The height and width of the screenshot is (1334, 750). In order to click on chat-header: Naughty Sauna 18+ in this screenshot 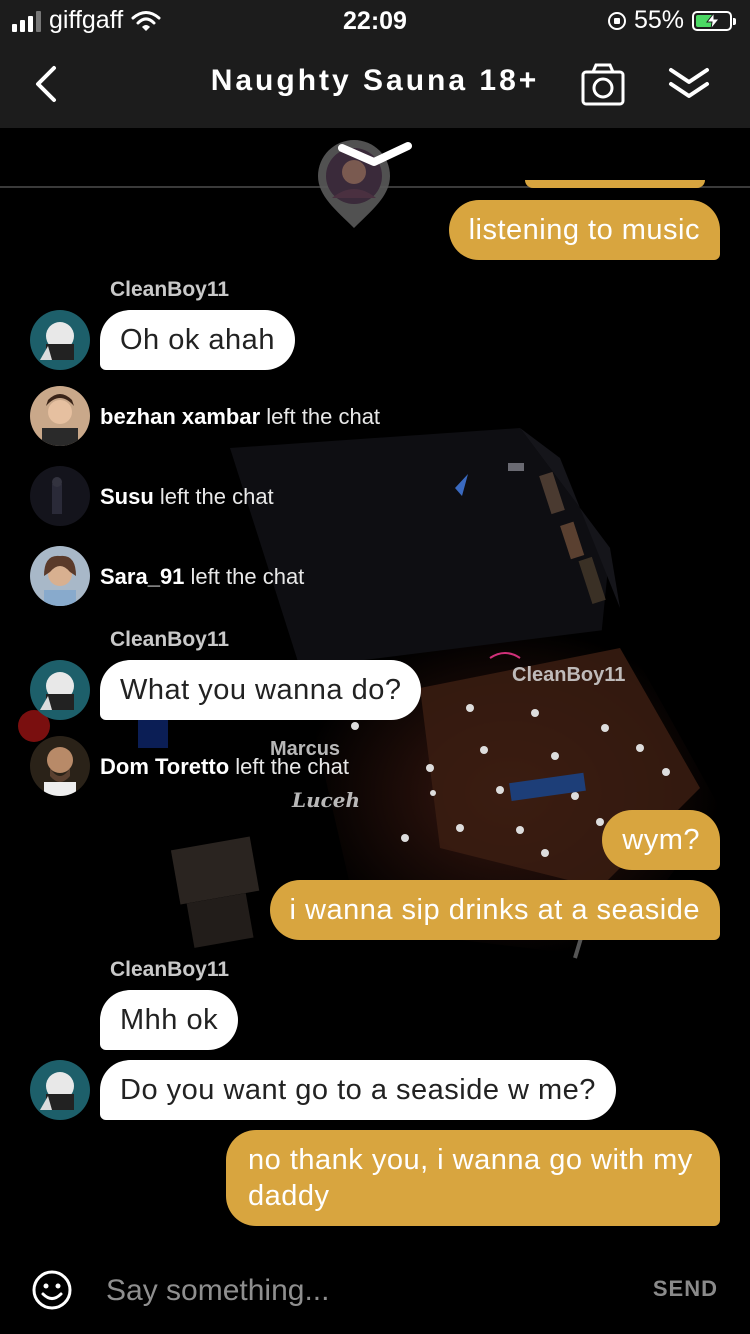, I will do `click(375, 84)`.